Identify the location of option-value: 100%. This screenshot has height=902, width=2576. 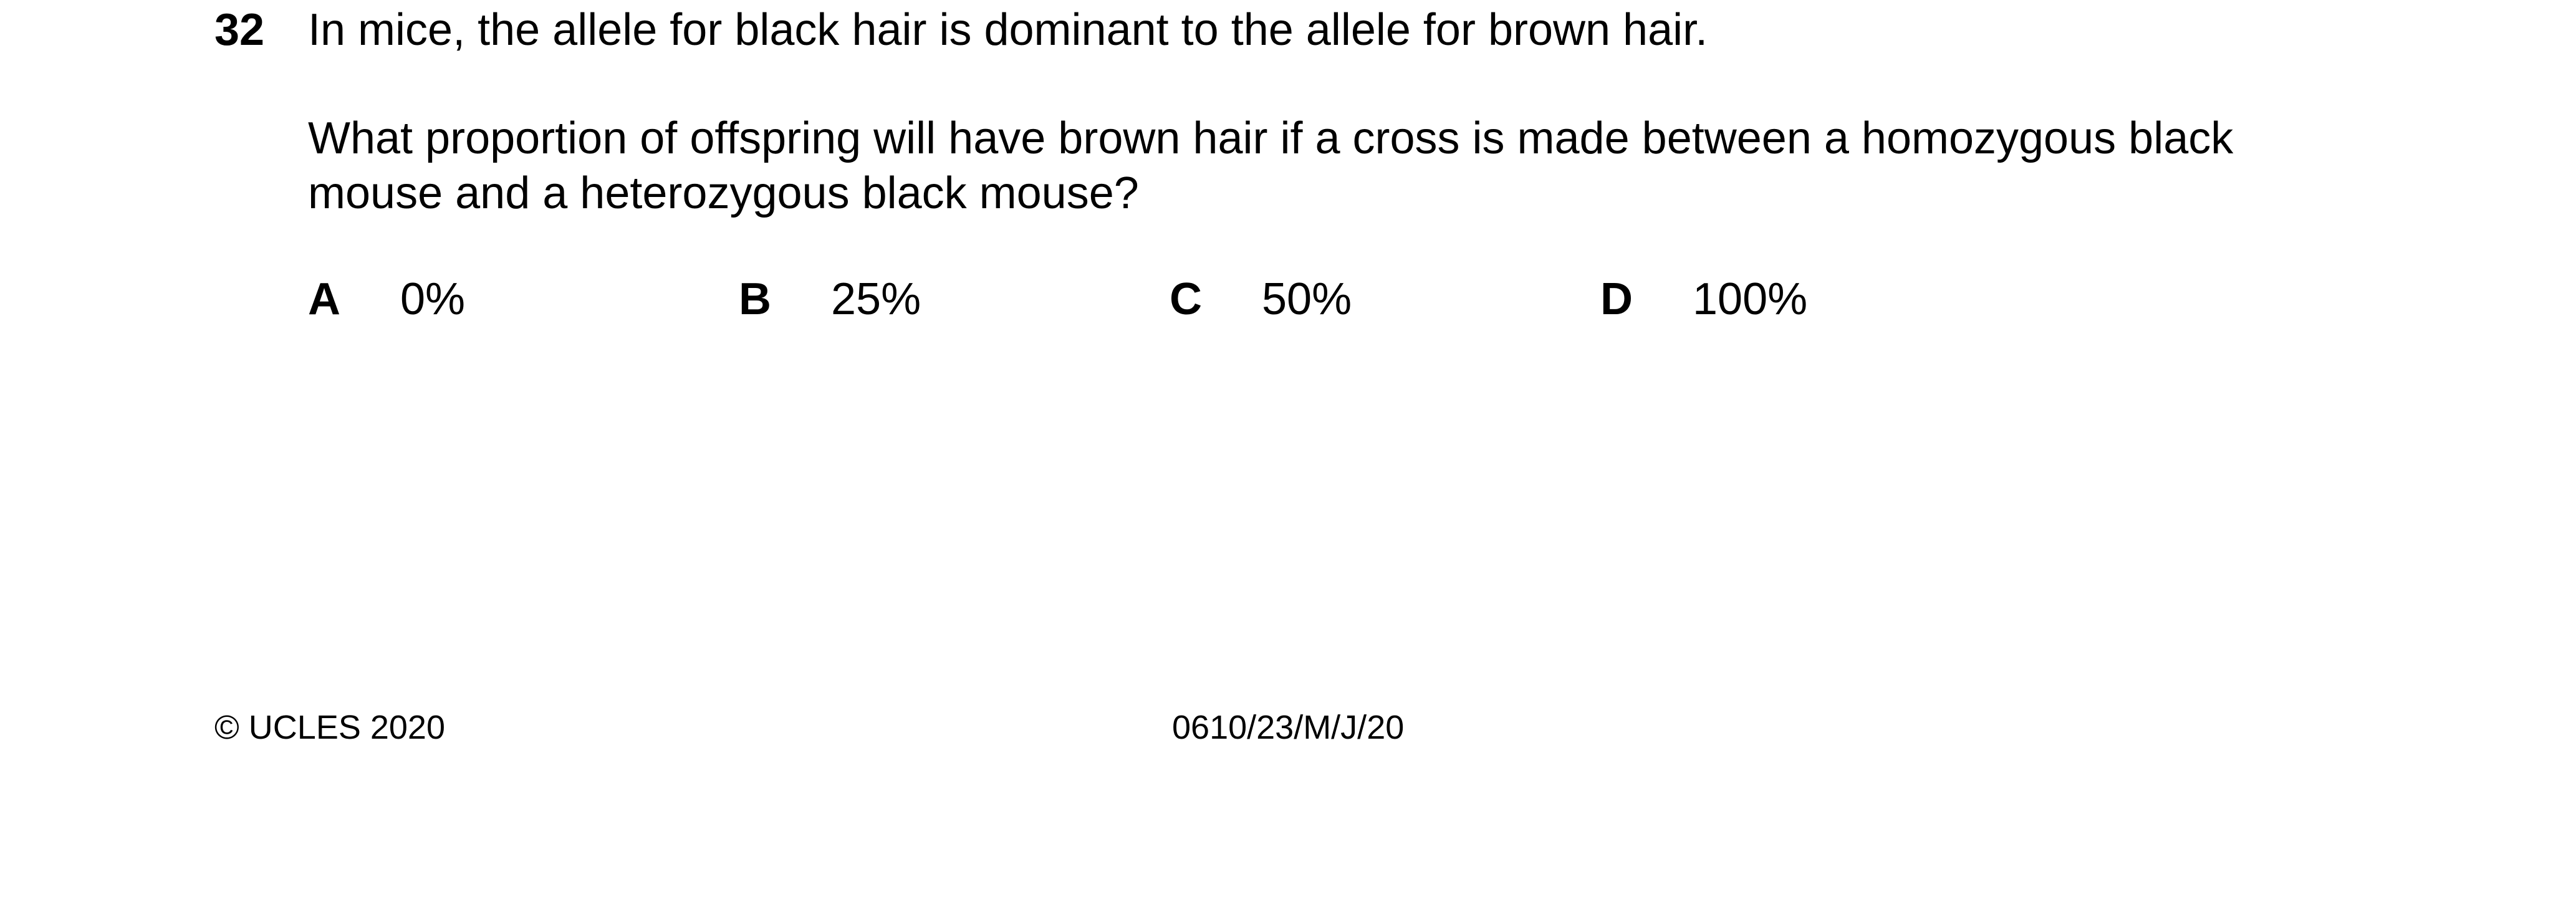
(1750, 299).